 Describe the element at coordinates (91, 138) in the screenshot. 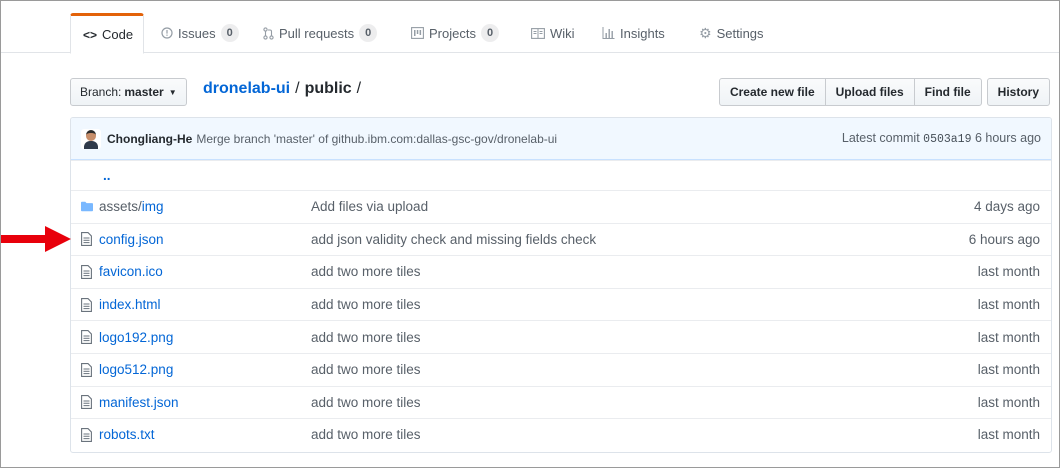

I see `avatar` at that location.